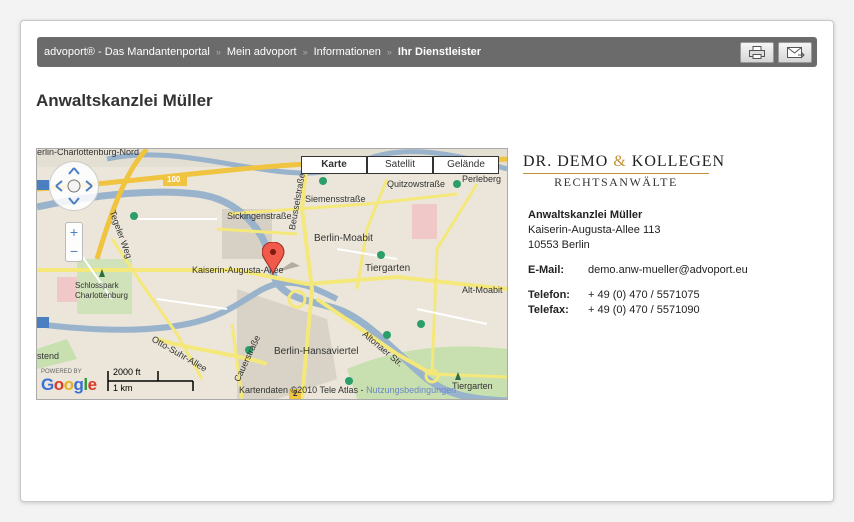 This screenshot has height=522, width=854. I want to click on logo-title: DR. DEMO & KOLLEGEN, so click(623, 162).